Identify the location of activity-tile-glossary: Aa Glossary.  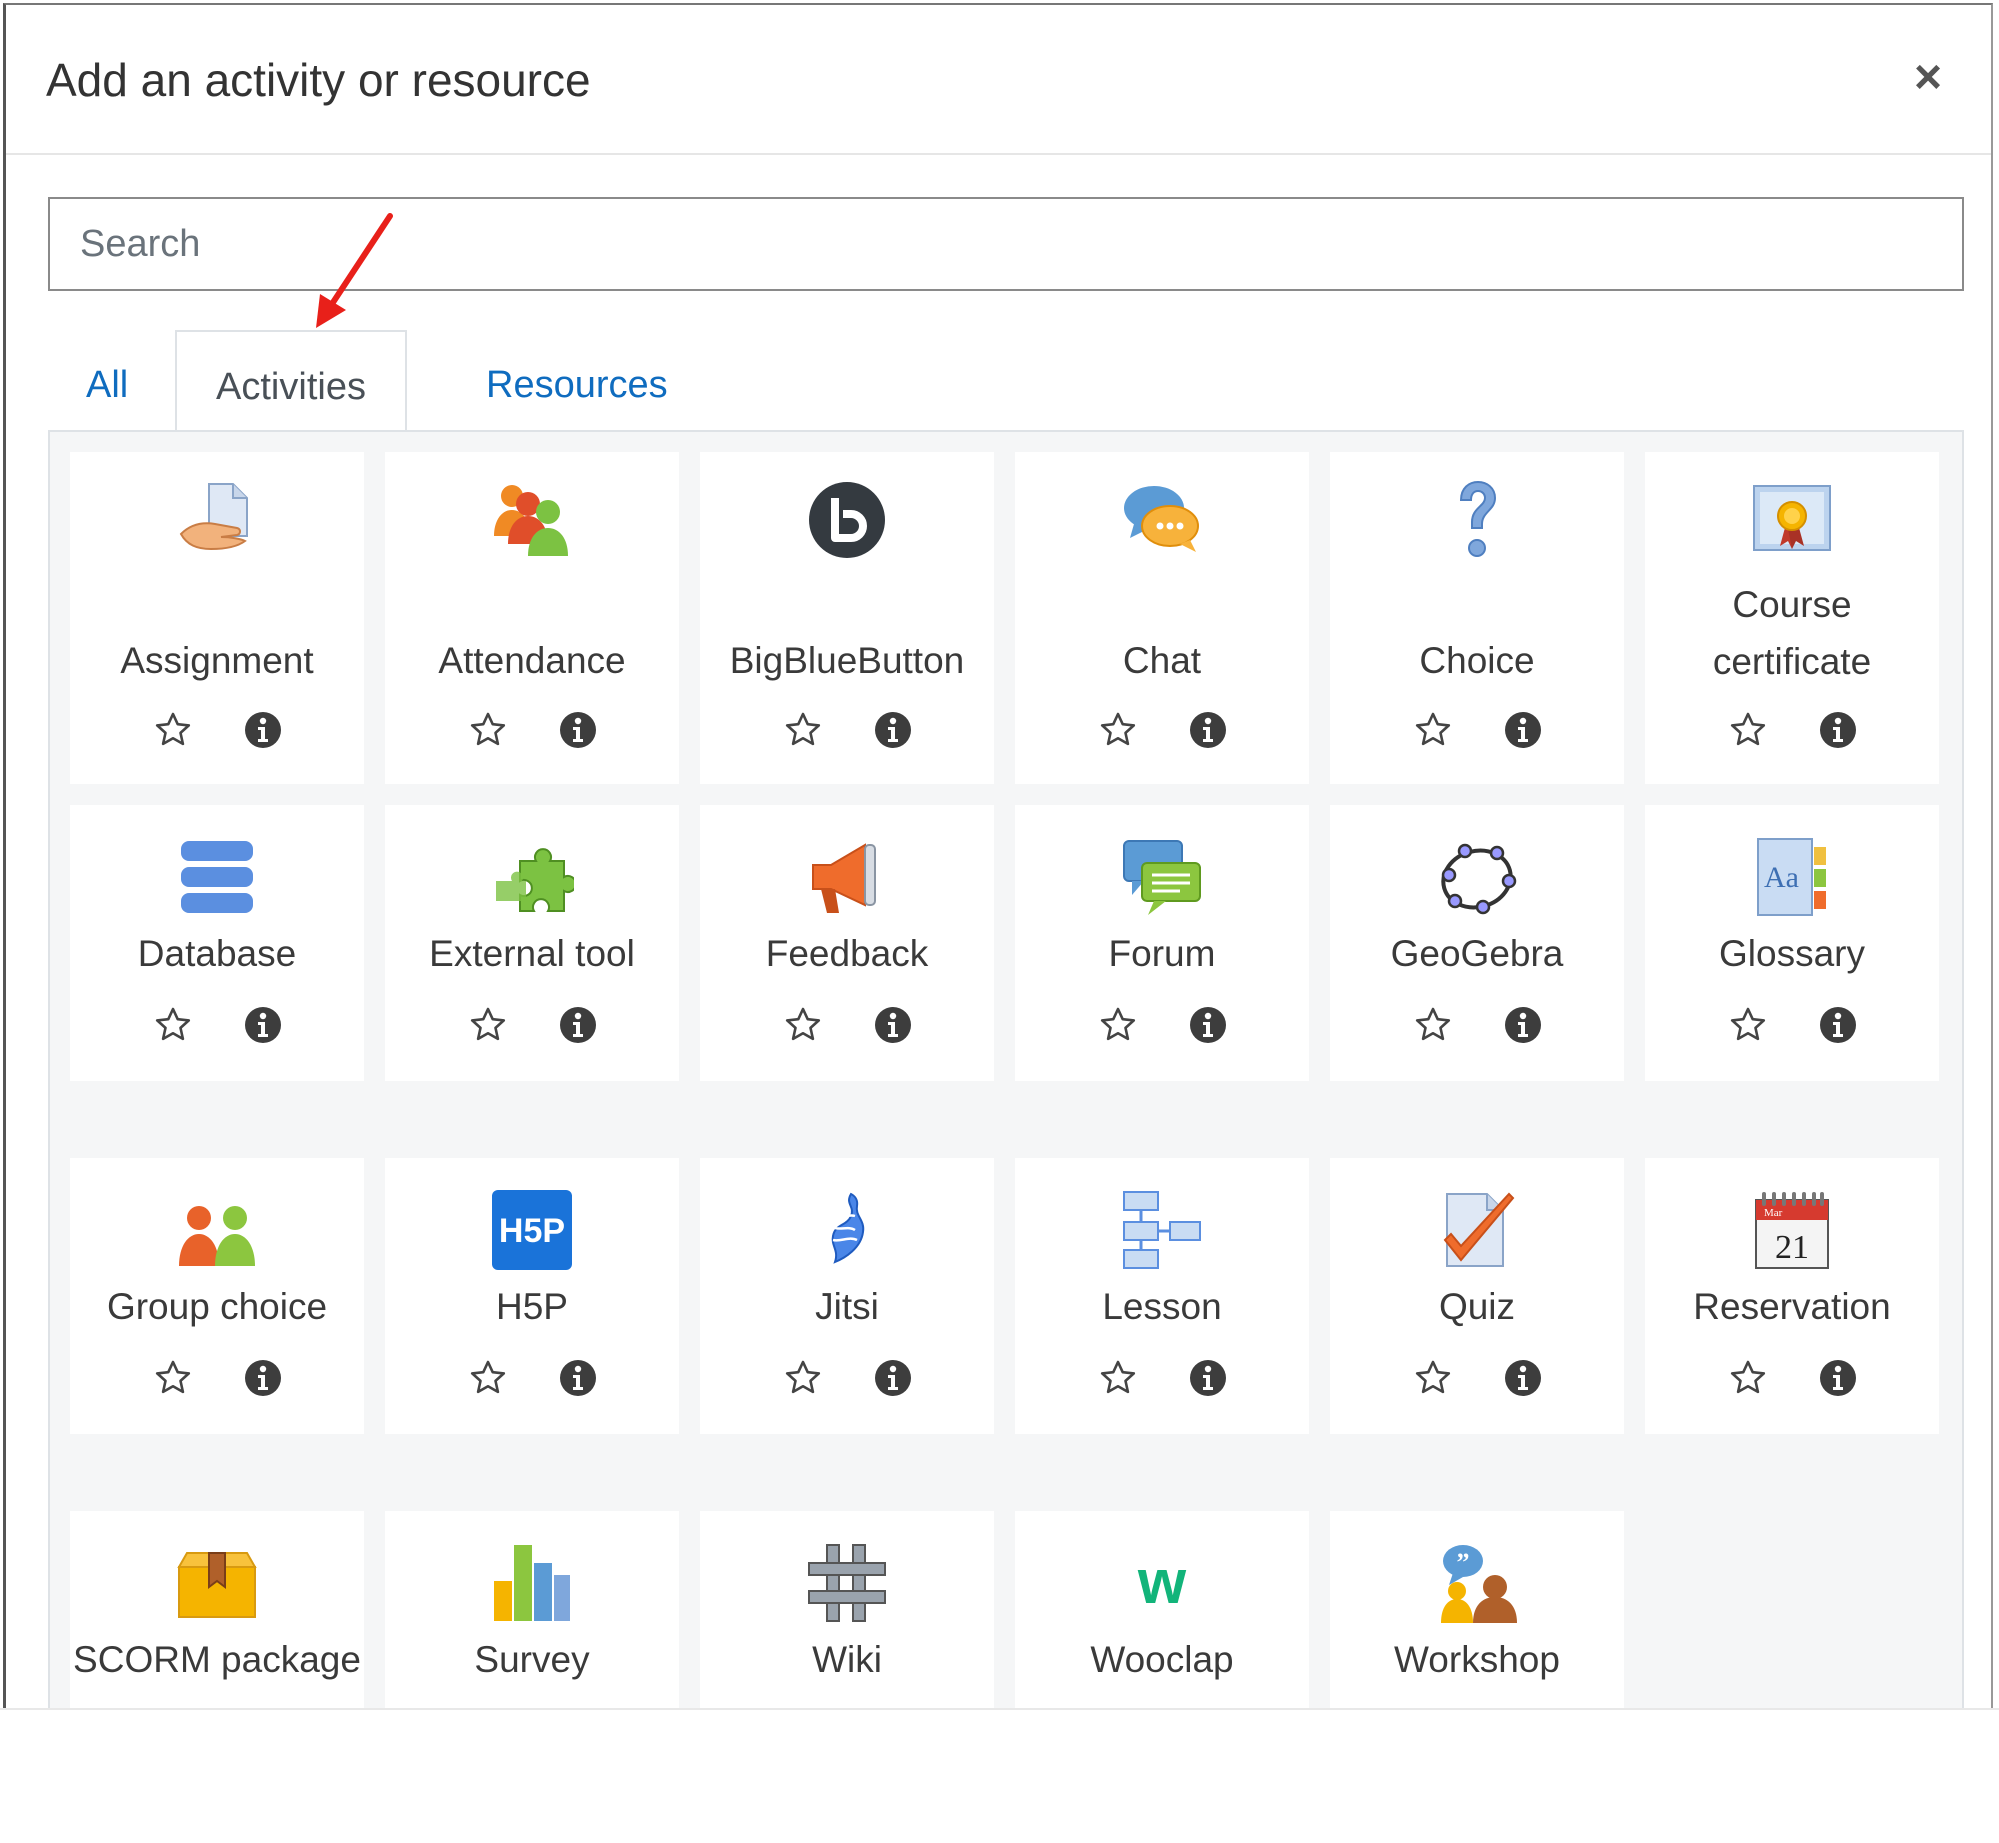
(1792, 943).